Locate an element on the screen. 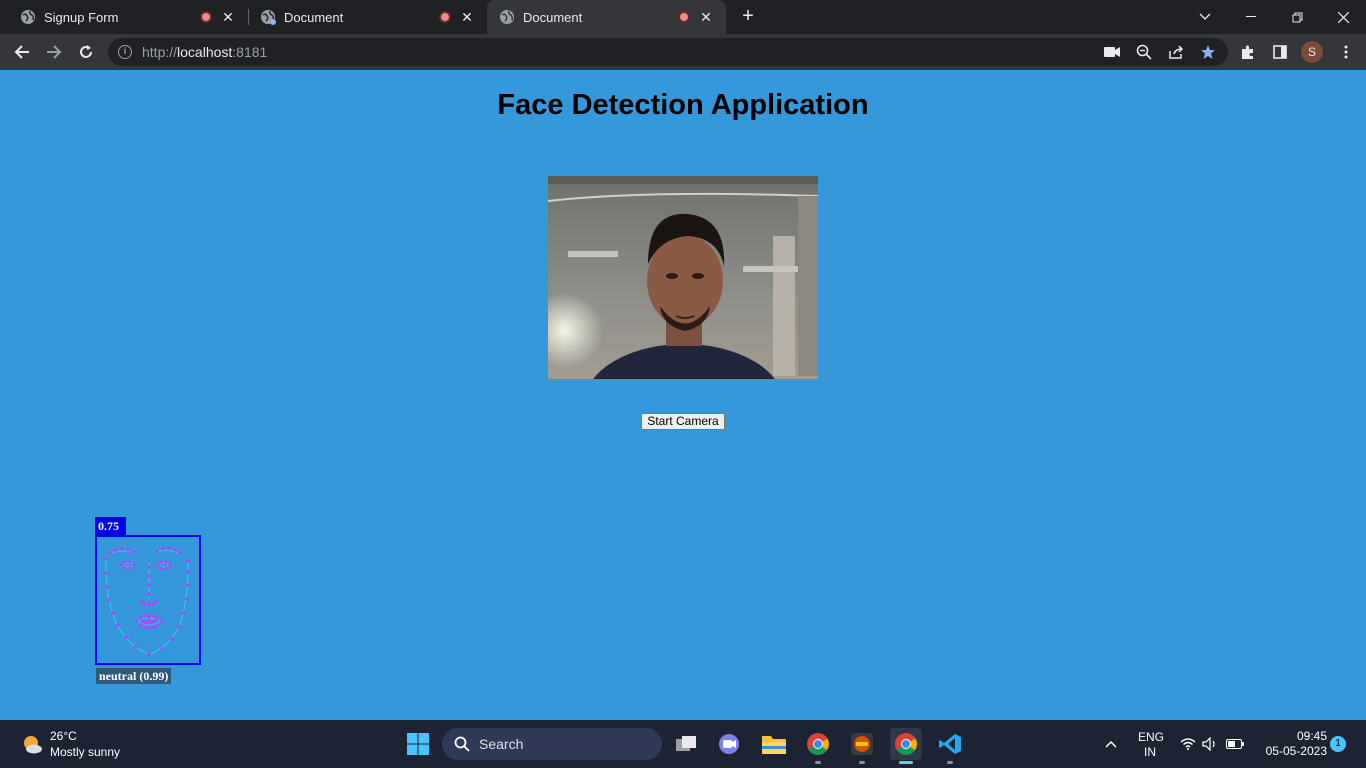 The image size is (1366, 768). weather-description: Mostly sunny is located at coordinates (85, 752).